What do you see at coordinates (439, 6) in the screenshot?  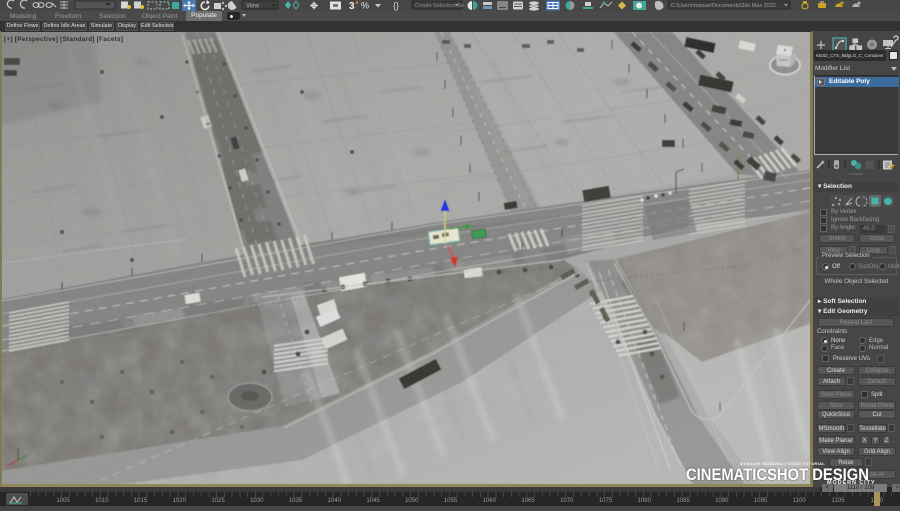 I see `svg-text: Create Selection Se` at bounding box center [439, 6].